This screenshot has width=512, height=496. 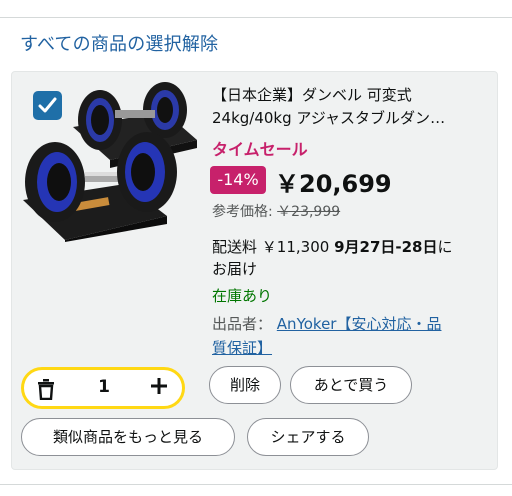 I want to click on item-select-checkbox, so click(x=47, y=105).